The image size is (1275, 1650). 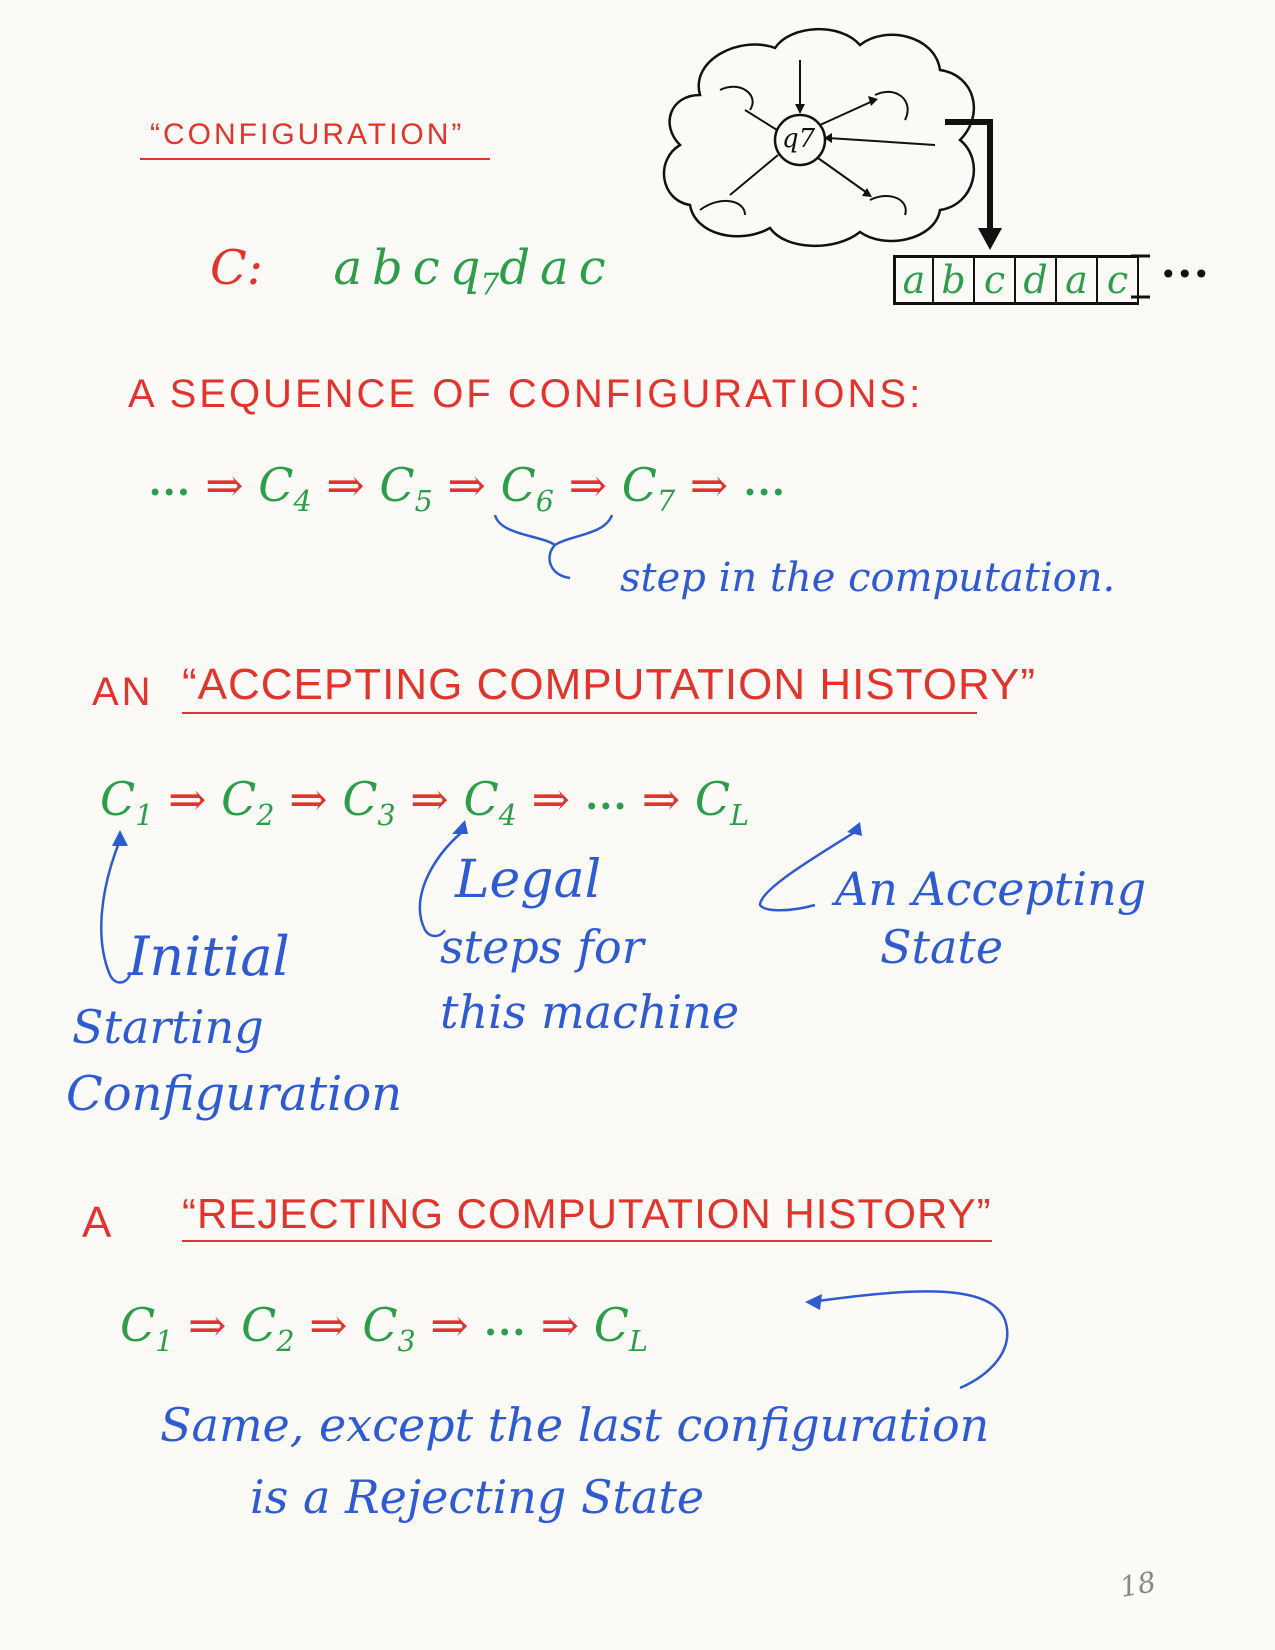 What do you see at coordinates (1138, 1584) in the screenshot?
I see `page-number: 18` at bounding box center [1138, 1584].